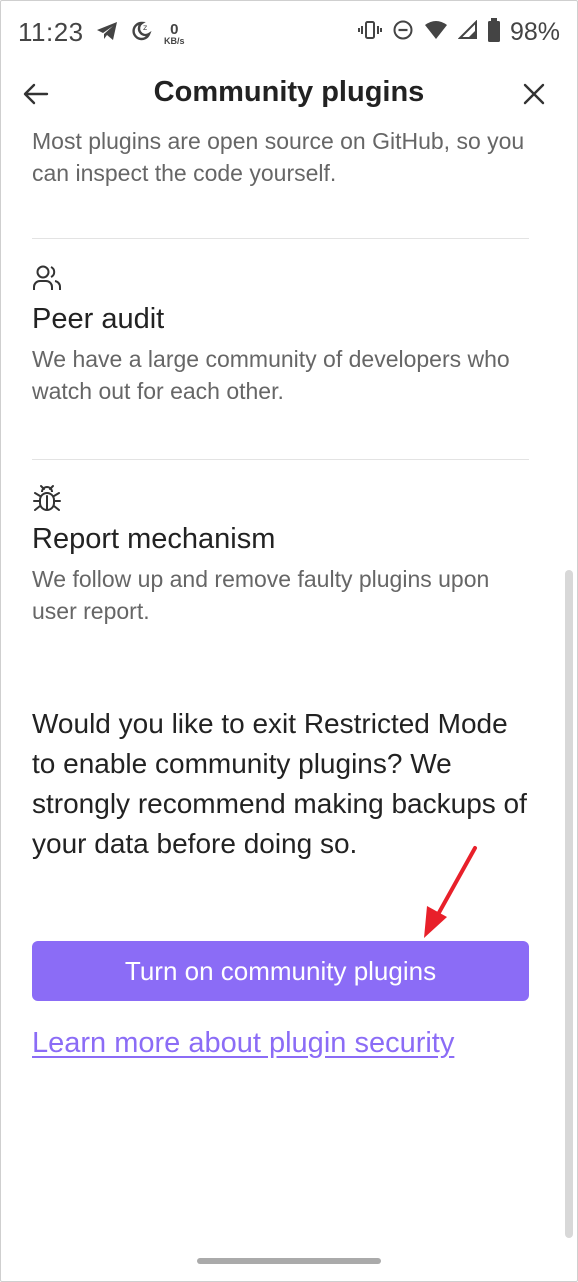 This screenshot has height=1282, width=578. I want to click on do-not-disturb-moon-icon: z, so click(141, 33).